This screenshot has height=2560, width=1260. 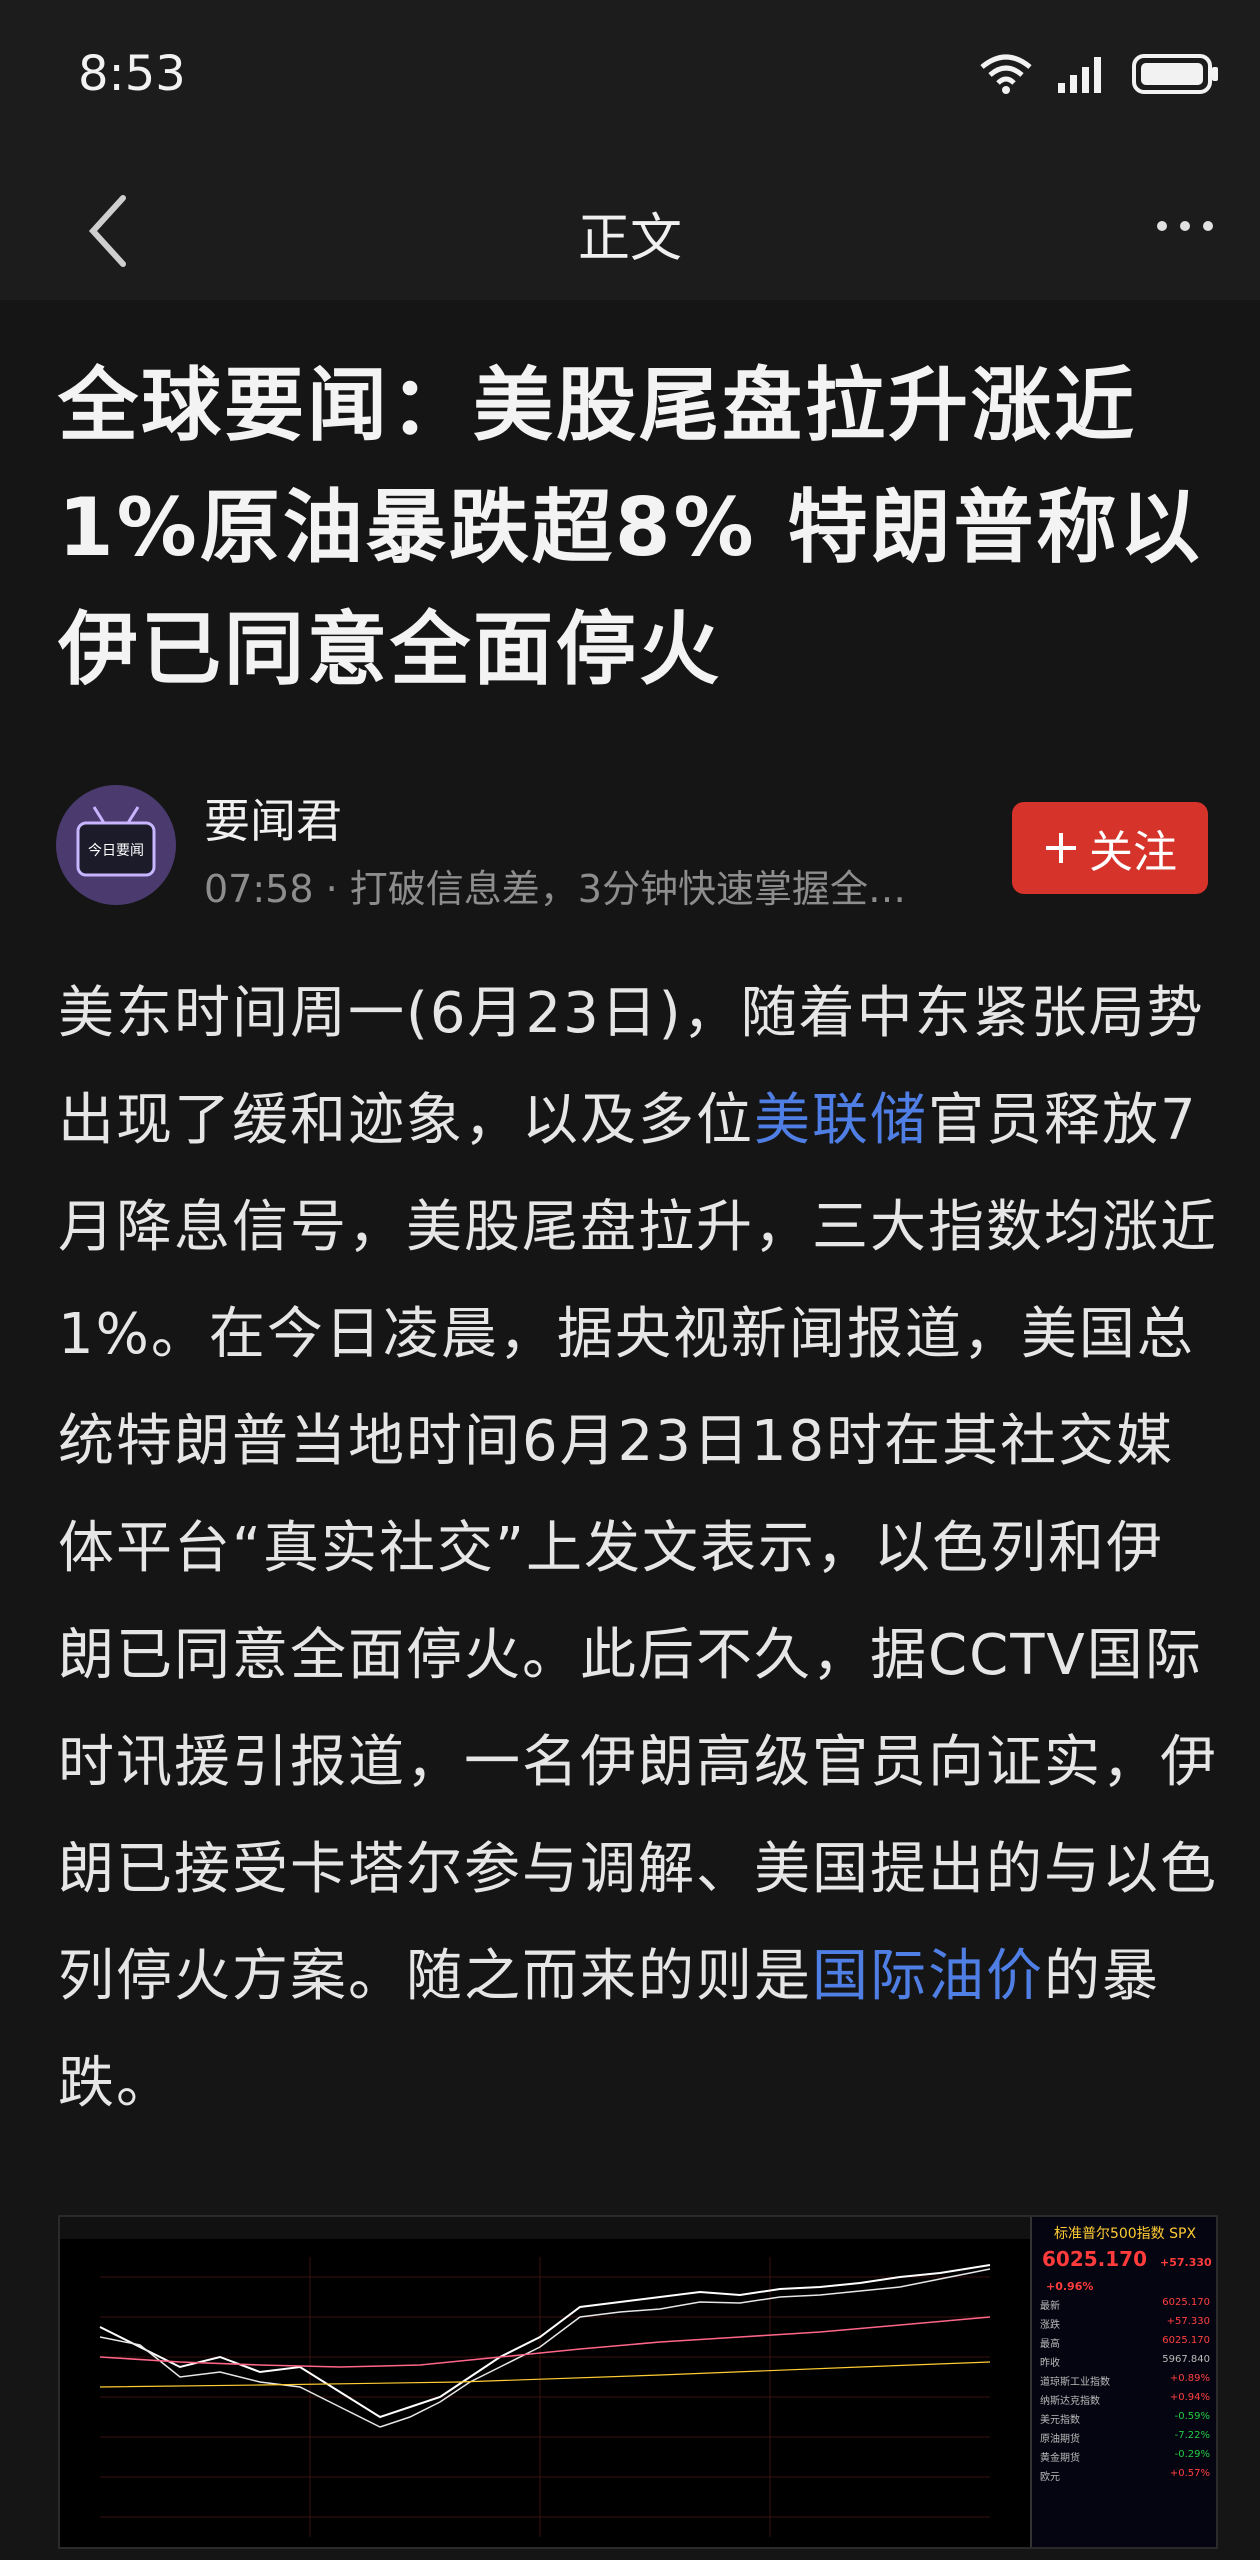 I want to click on publish-time: 07:58, so click(x=259, y=889).